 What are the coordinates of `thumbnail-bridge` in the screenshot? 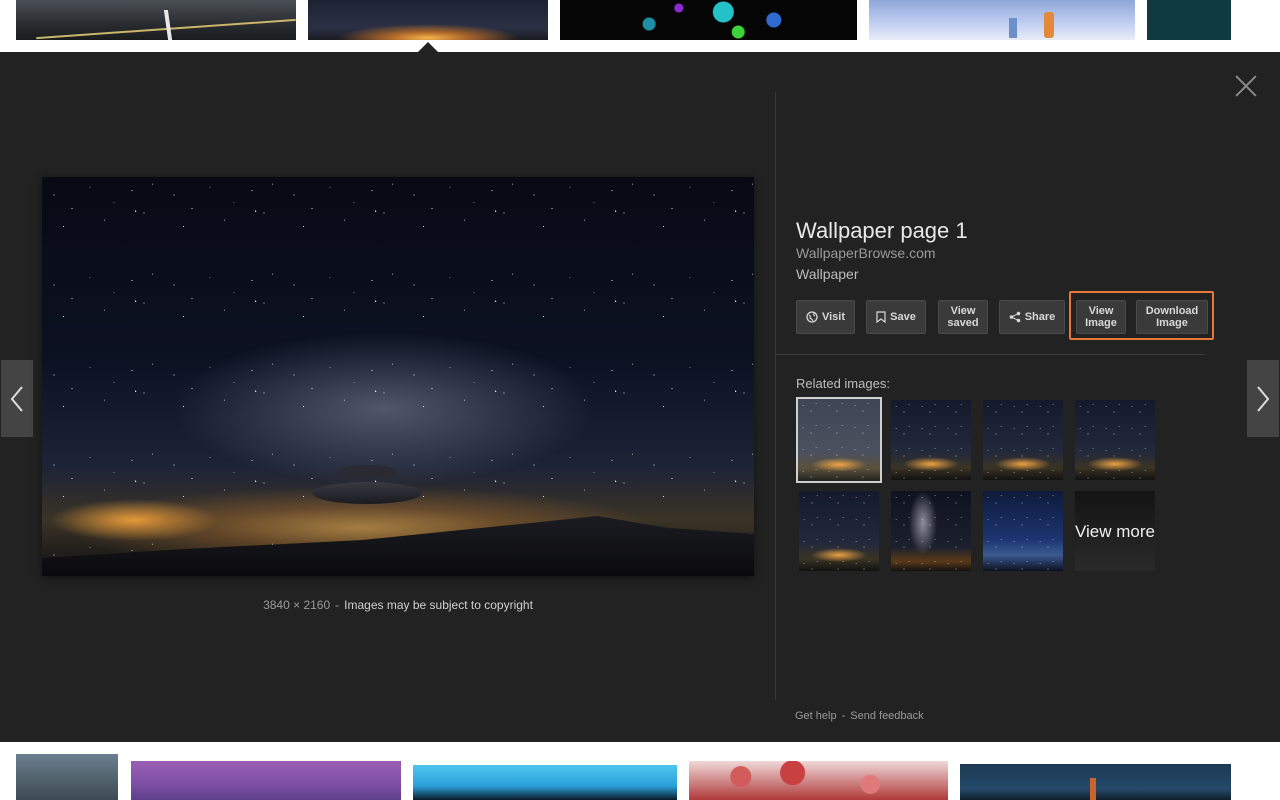 It's located at (1095, 782).